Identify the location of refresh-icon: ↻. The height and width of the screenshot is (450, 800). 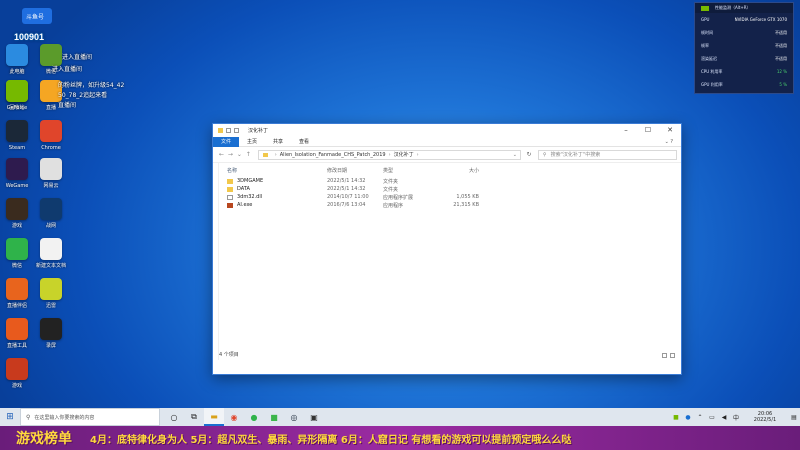
(529, 154).